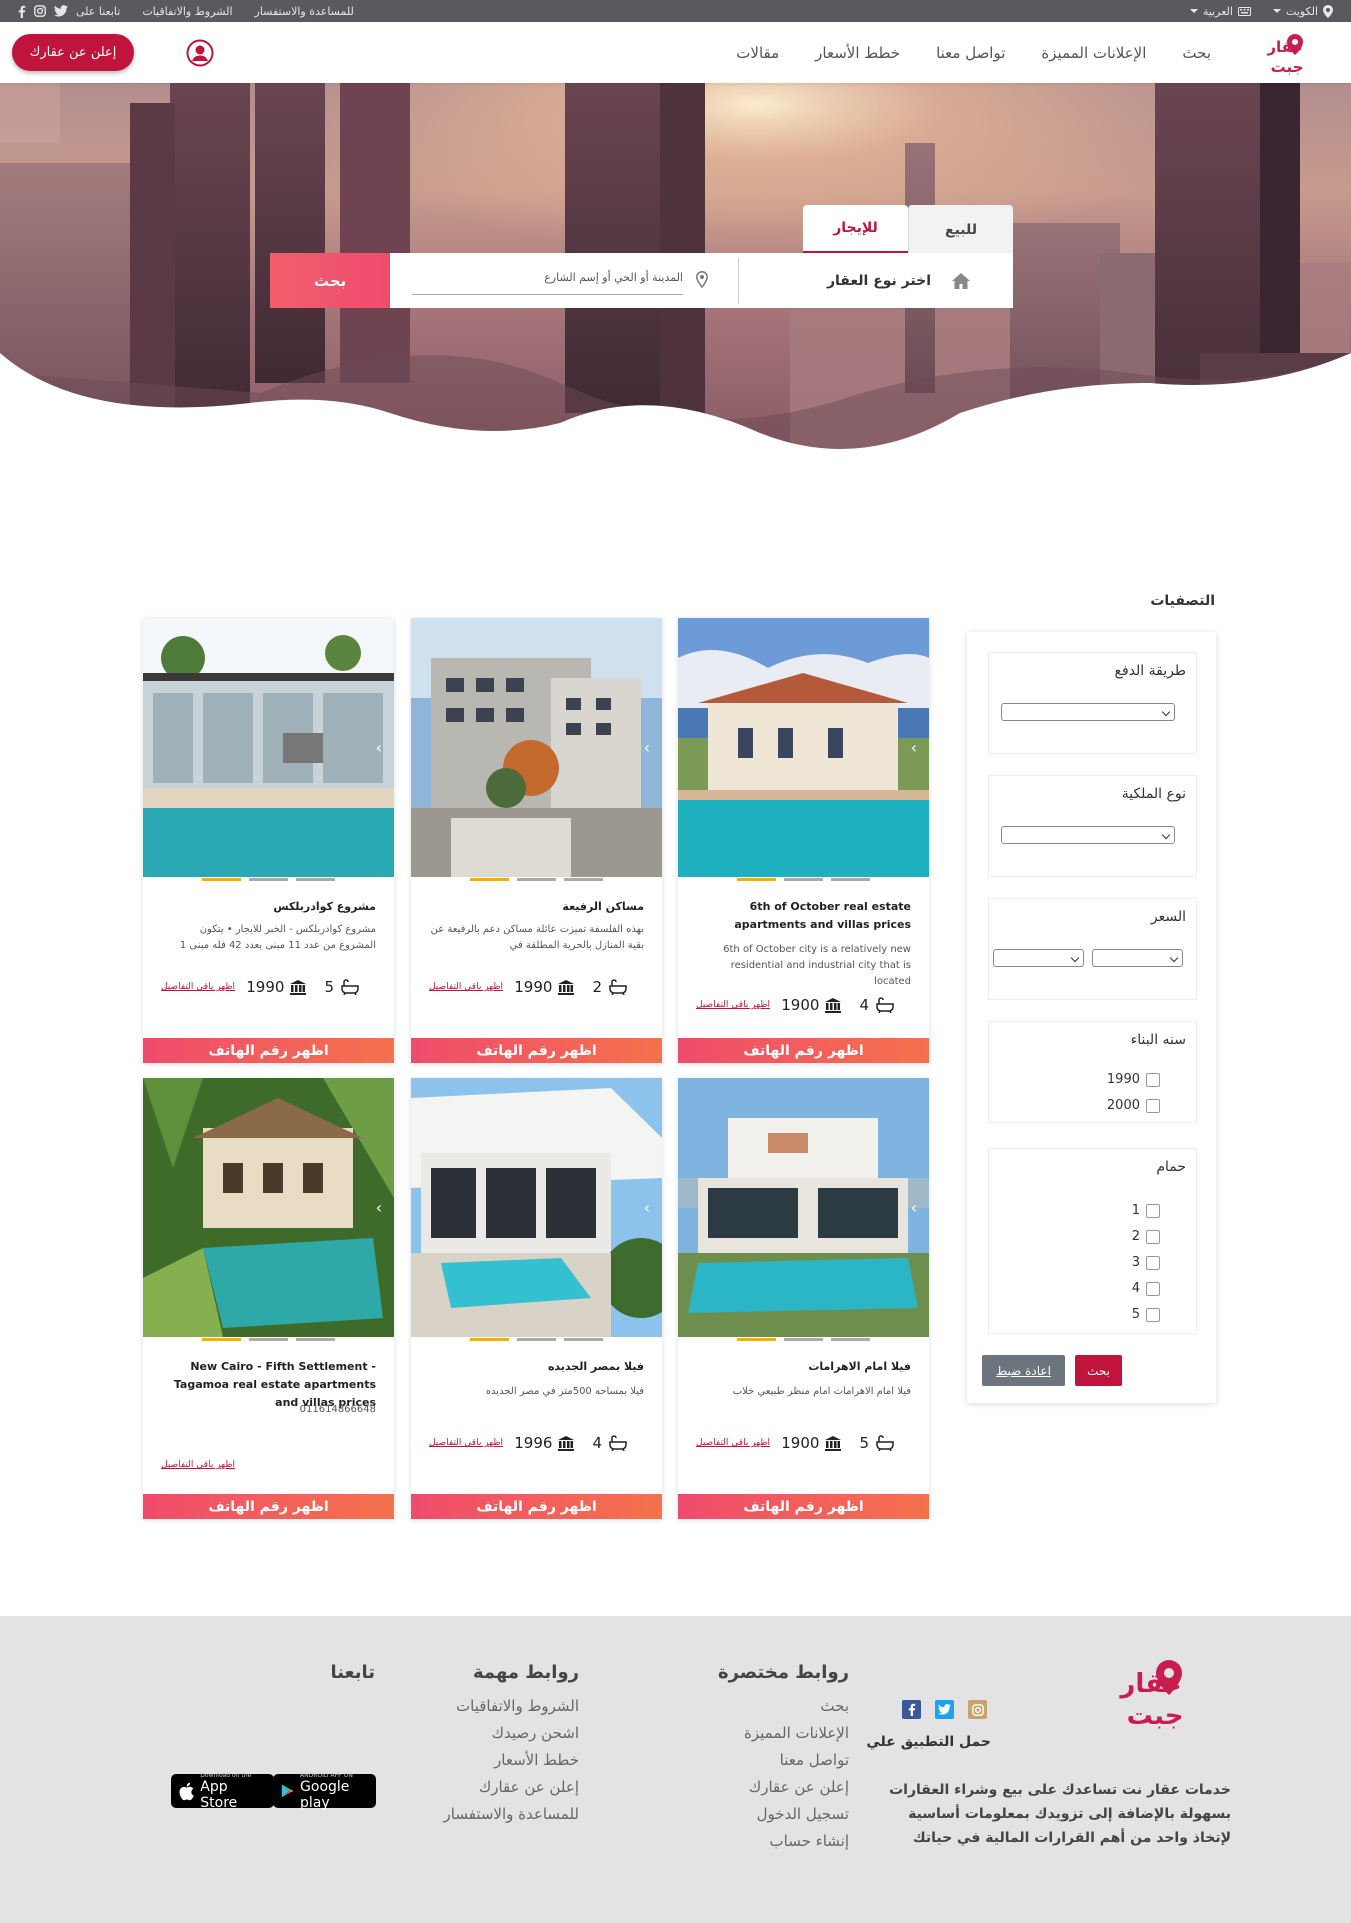  Describe the element at coordinates (268, 907) in the screenshot. I see `listing-title: مشروع كوادربلكس` at that location.